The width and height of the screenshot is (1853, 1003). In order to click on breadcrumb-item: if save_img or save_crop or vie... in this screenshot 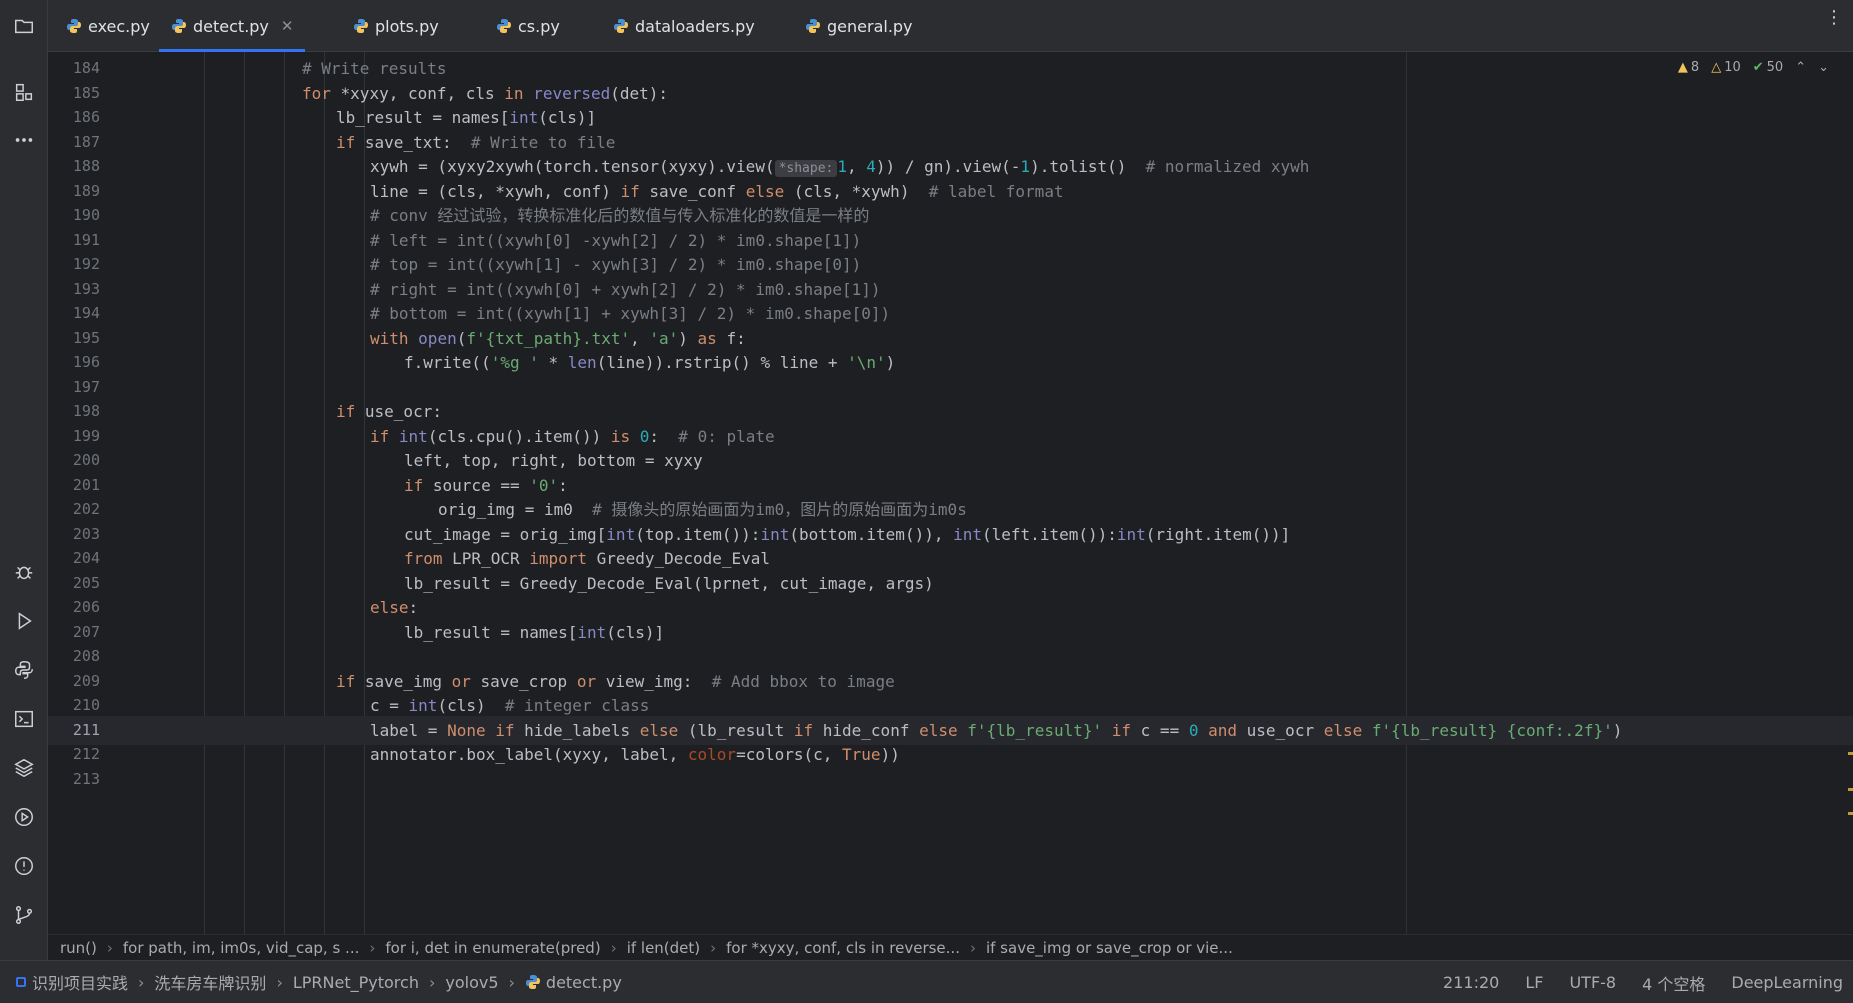, I will do `click(1109, 948)`.